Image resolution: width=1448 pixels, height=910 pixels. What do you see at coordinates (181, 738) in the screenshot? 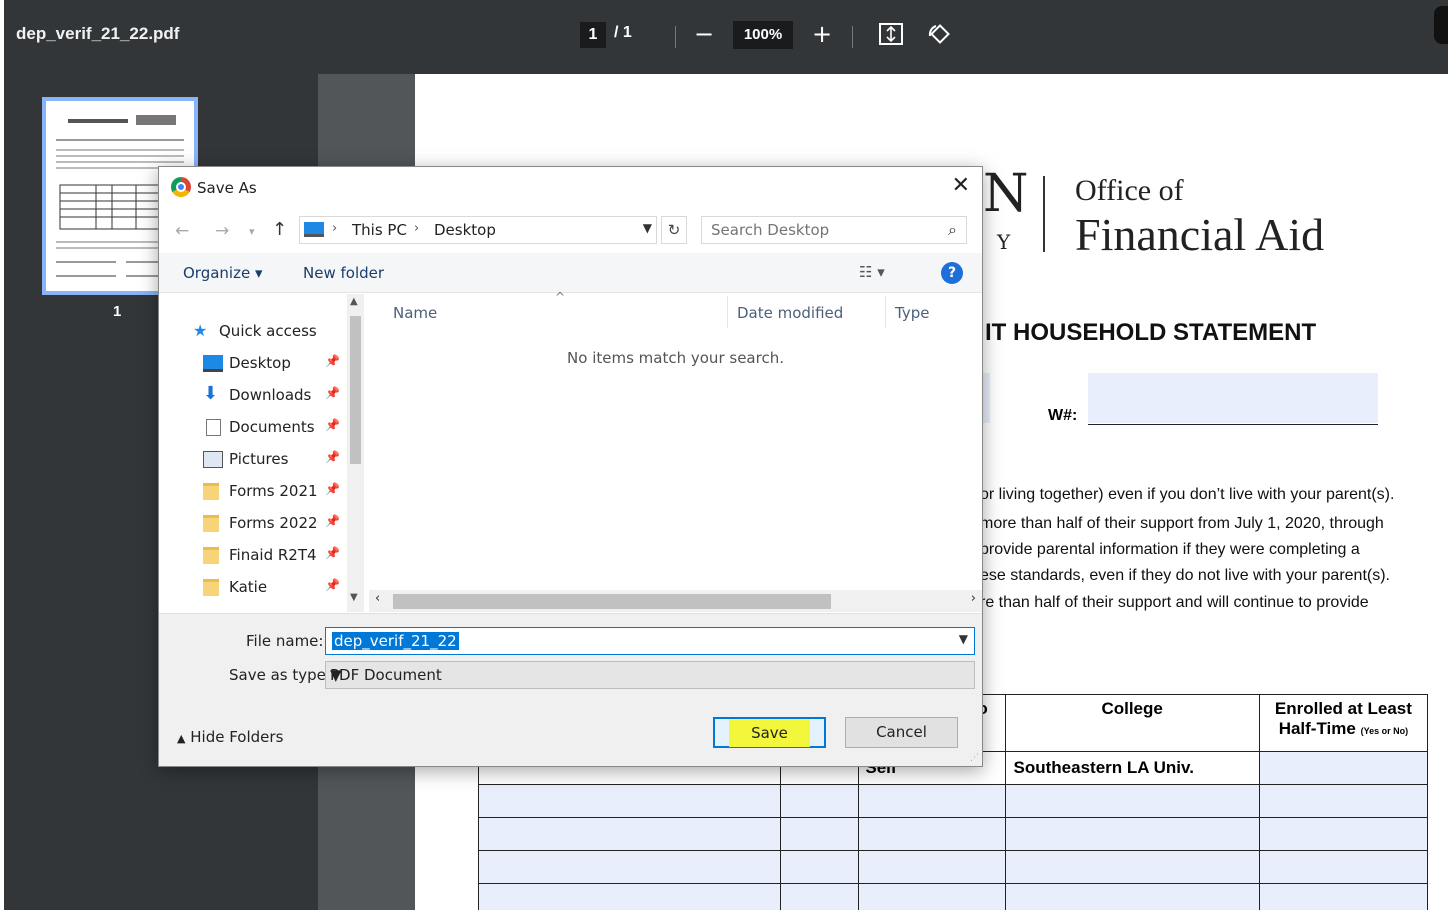
I see `chevron-up-icon: ▲` at bounding box center [181, 738].